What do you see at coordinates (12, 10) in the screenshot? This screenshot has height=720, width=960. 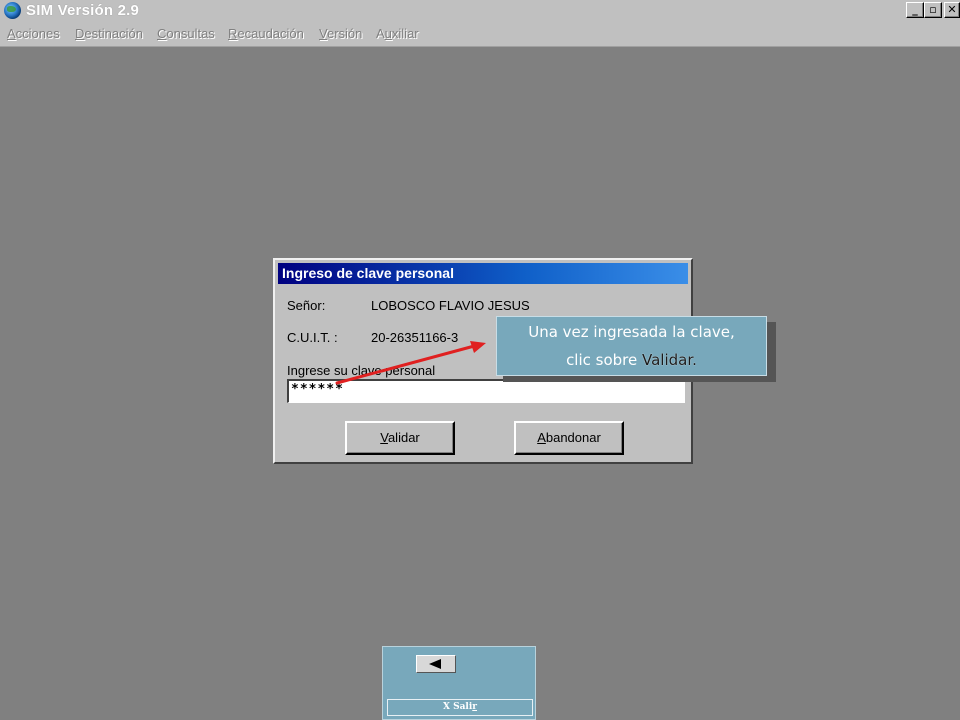 I see `globe-app-icon` at bounding box center [12, 10].